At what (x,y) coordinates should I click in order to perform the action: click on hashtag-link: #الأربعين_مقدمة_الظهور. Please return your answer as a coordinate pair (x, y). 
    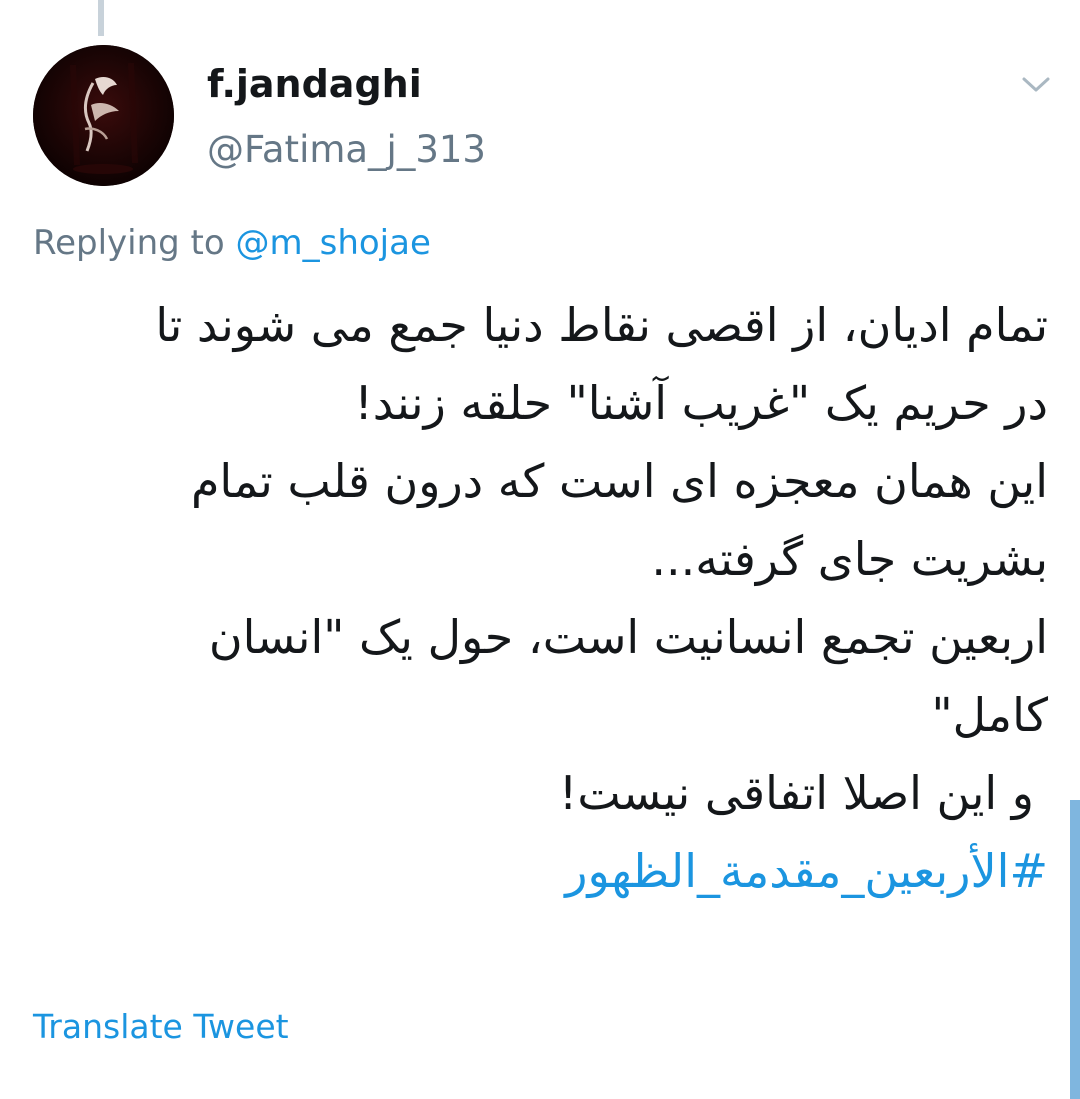
    Looking at the image, I should click on (539, 871).